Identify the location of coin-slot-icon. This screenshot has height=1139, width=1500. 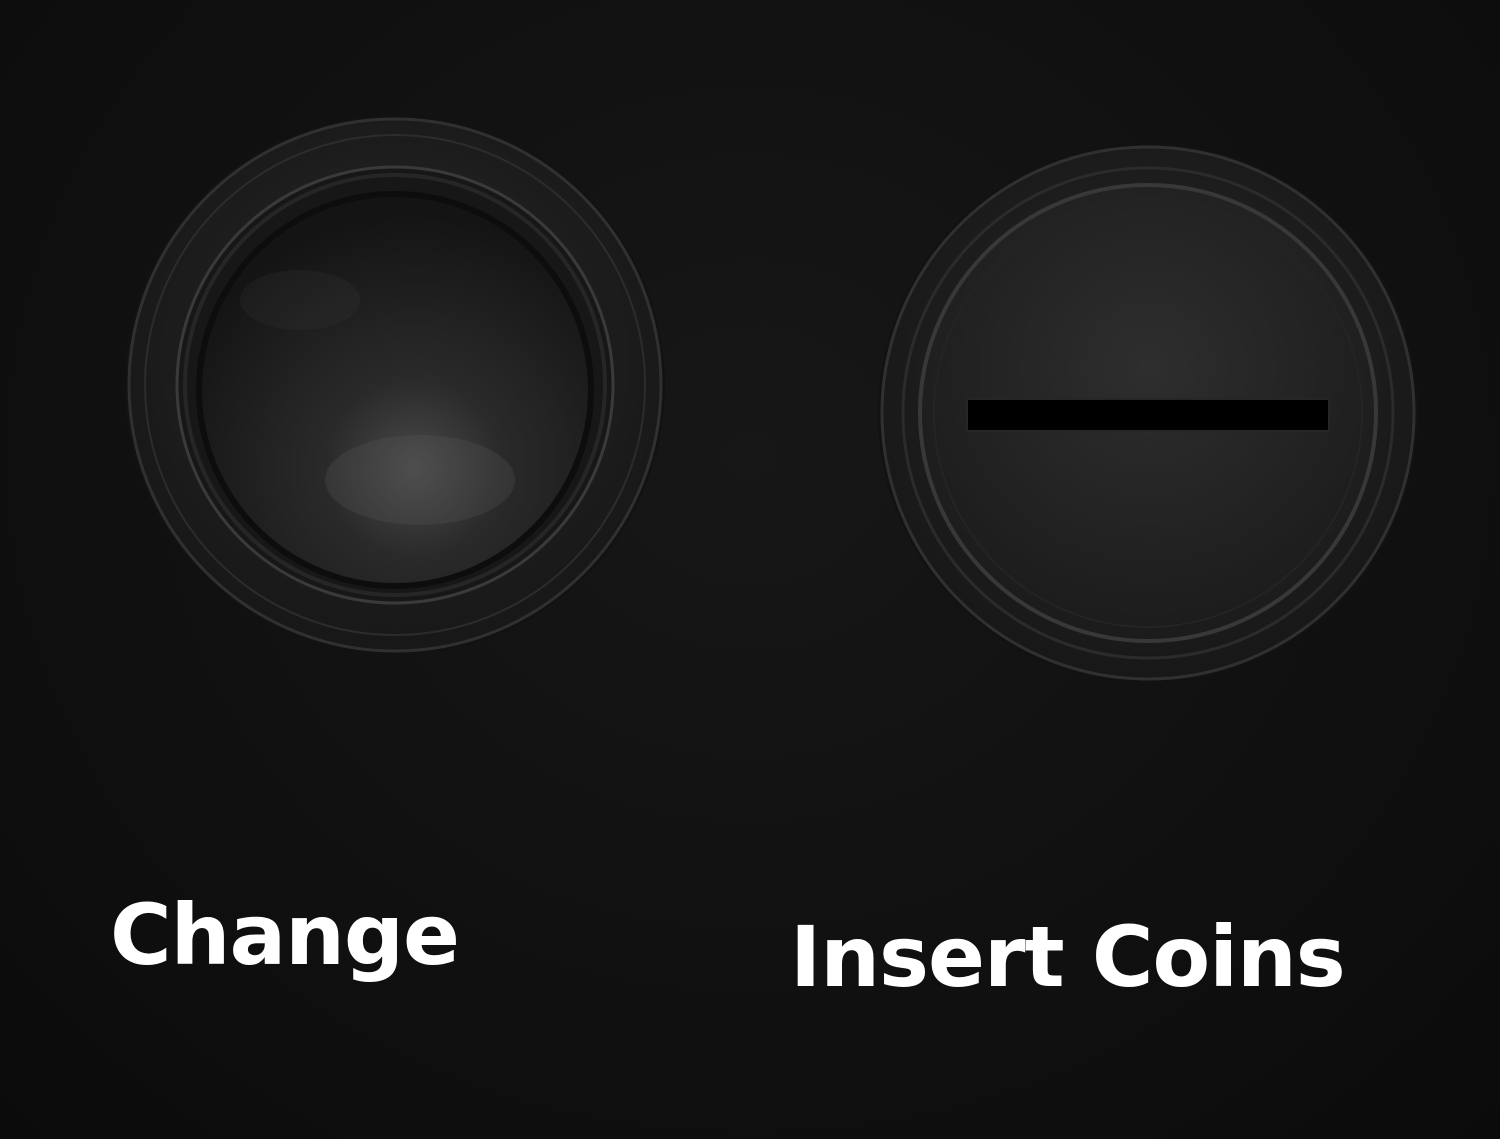
(1148, 415).